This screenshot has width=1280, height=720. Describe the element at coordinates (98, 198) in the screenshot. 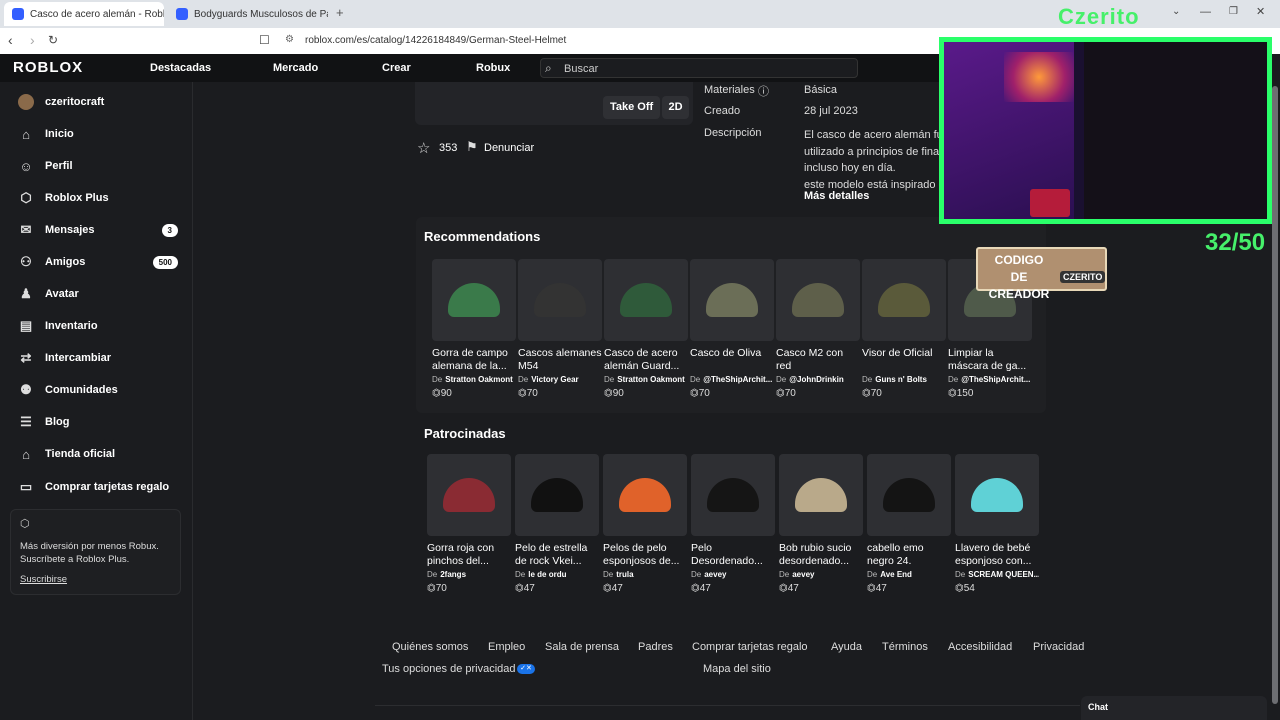

I see `sidebar-item-roblox-plus: ⬡ Roblox Plus` at that location.